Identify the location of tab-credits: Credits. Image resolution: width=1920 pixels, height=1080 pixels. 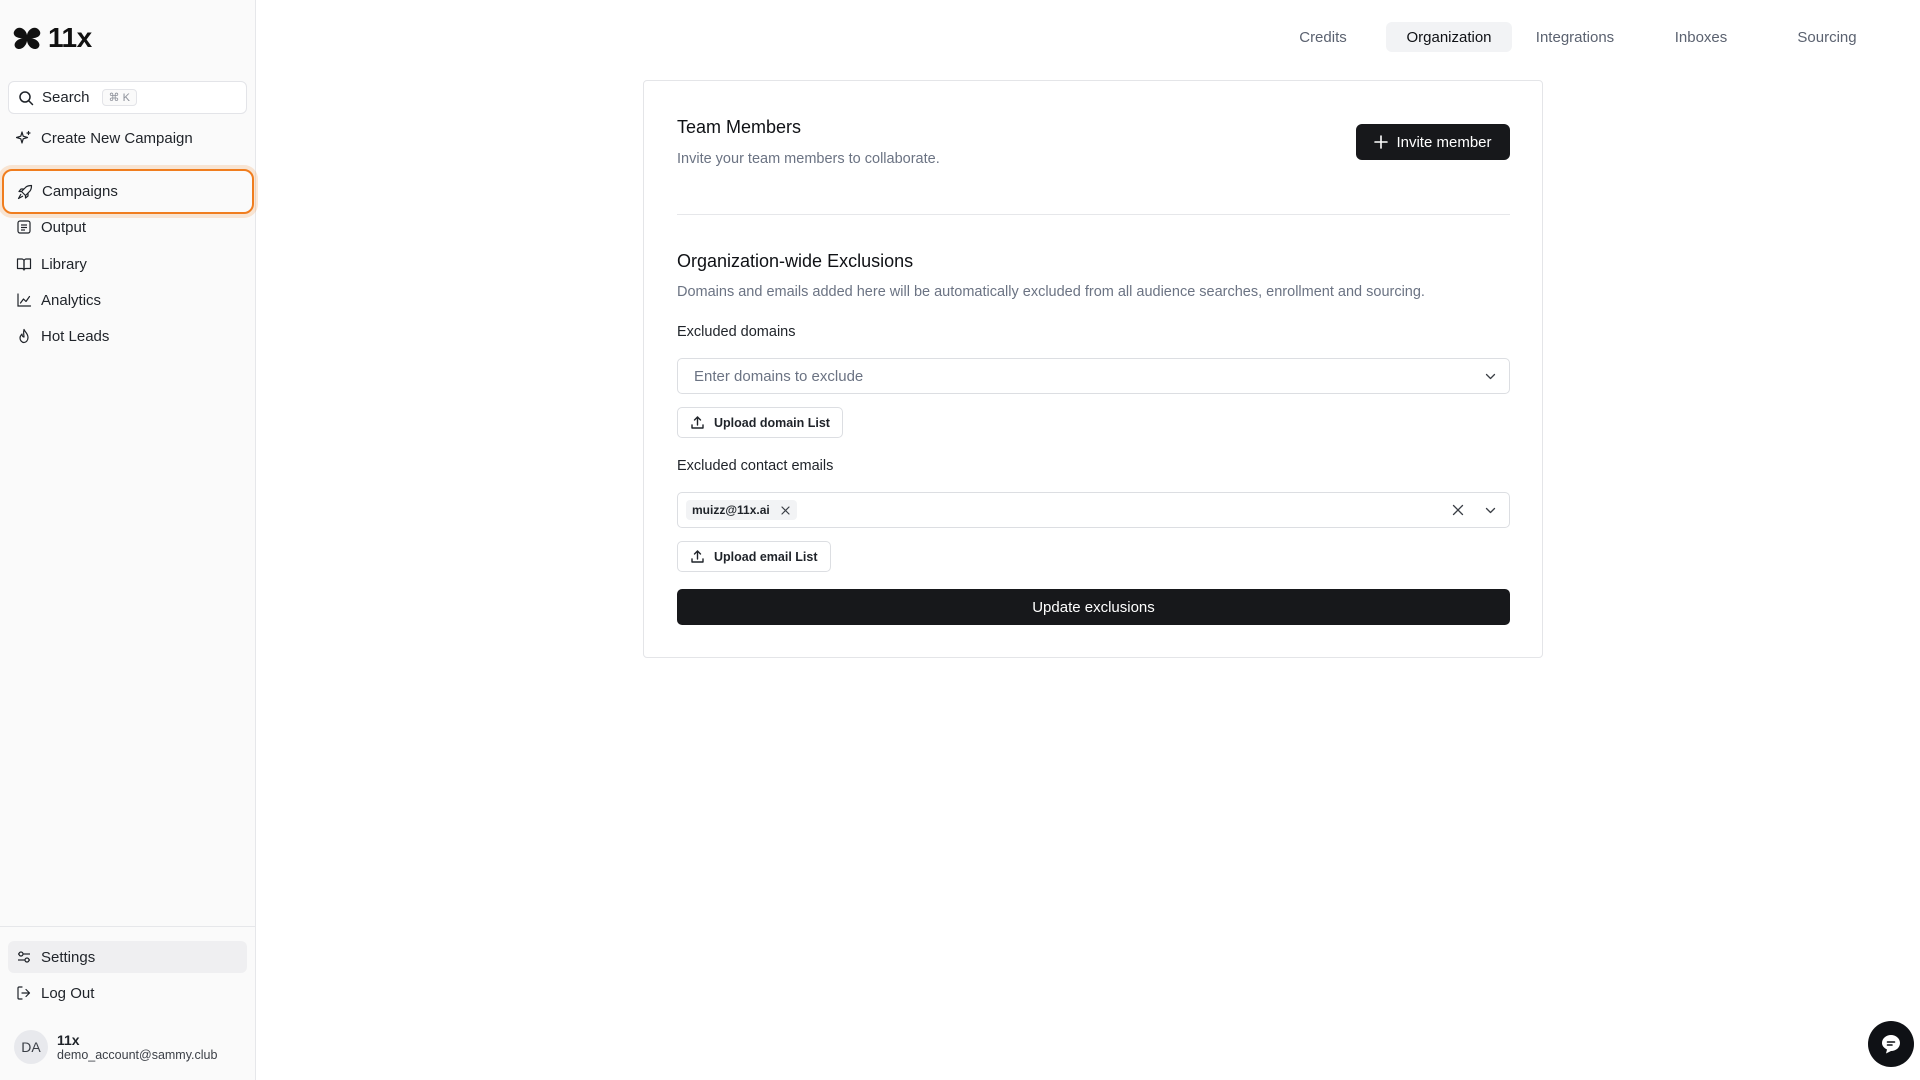
(1323, 37).